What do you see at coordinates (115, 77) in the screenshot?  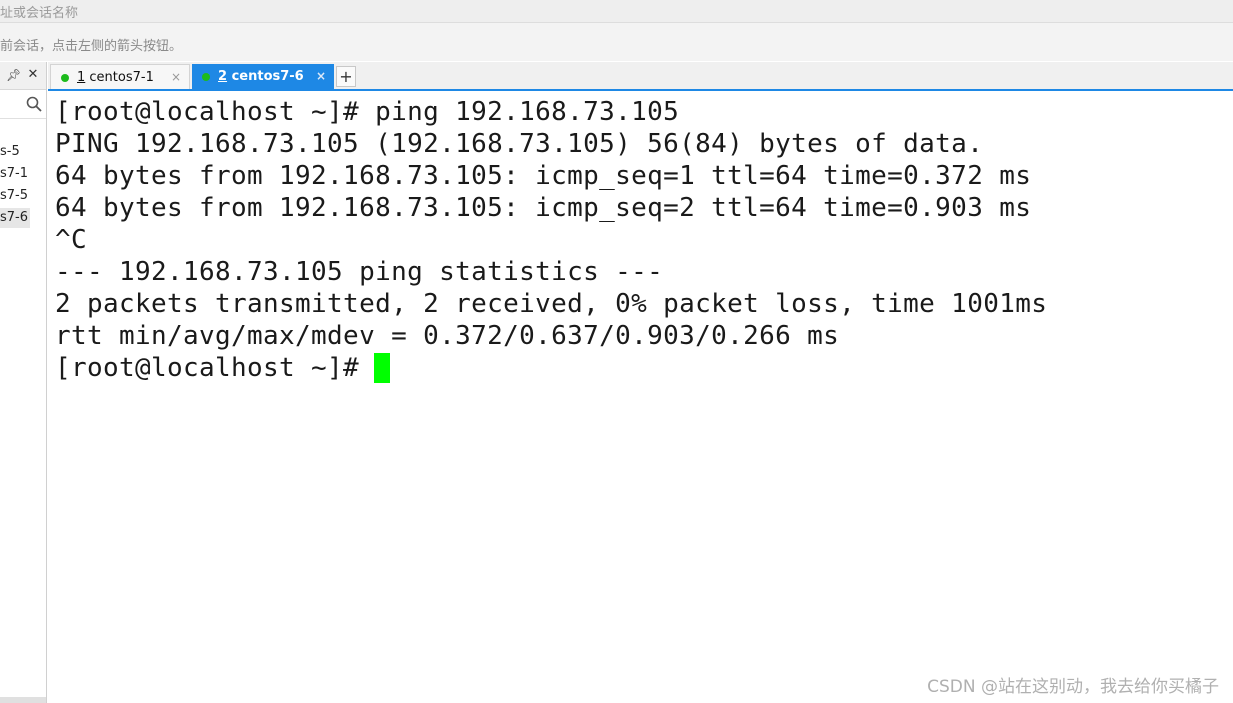 I see `tab-label: 1 centos7-1` at bounding box center [115, 77].